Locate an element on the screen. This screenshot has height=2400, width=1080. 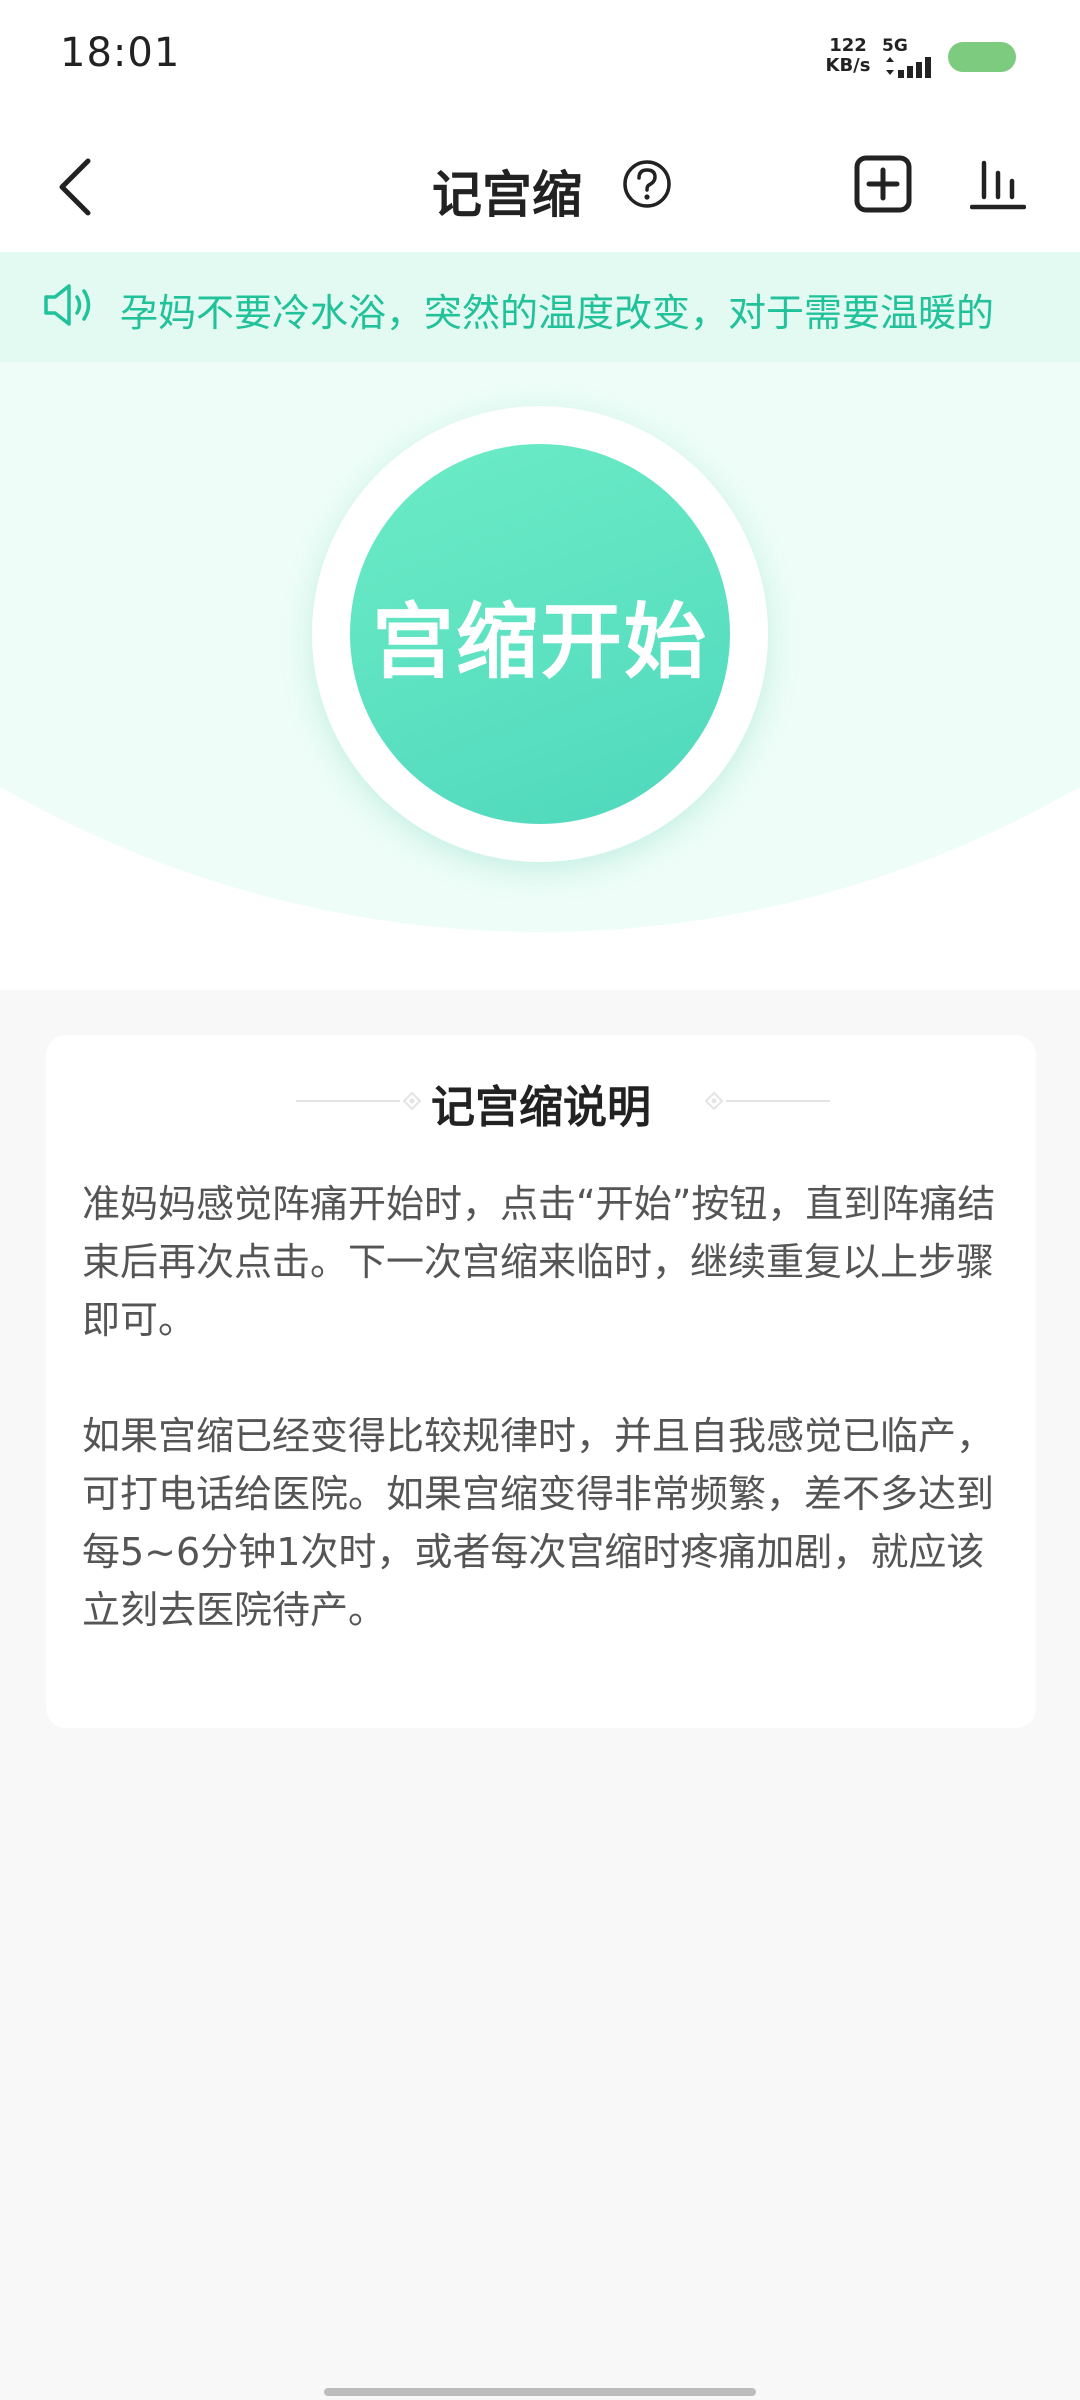
status-time: 18:01 is located at coordinates (120, 53).